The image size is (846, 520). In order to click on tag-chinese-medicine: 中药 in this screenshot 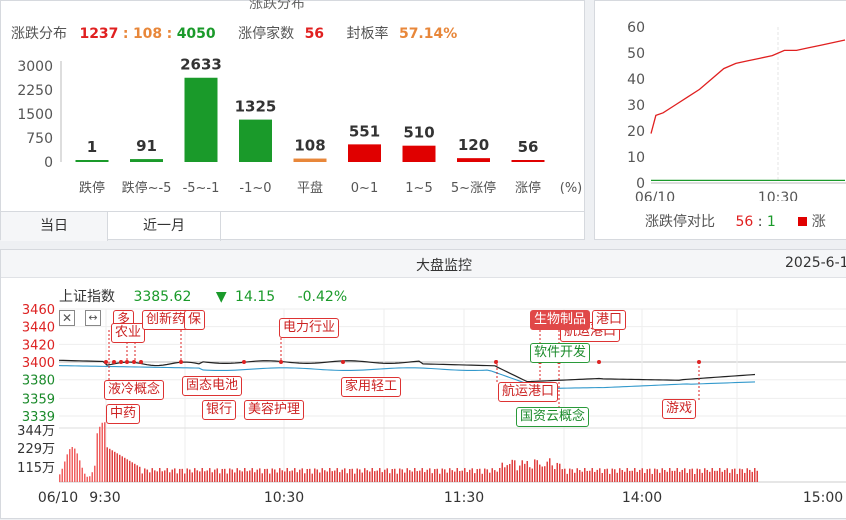, I will do `click(123, 414)`.